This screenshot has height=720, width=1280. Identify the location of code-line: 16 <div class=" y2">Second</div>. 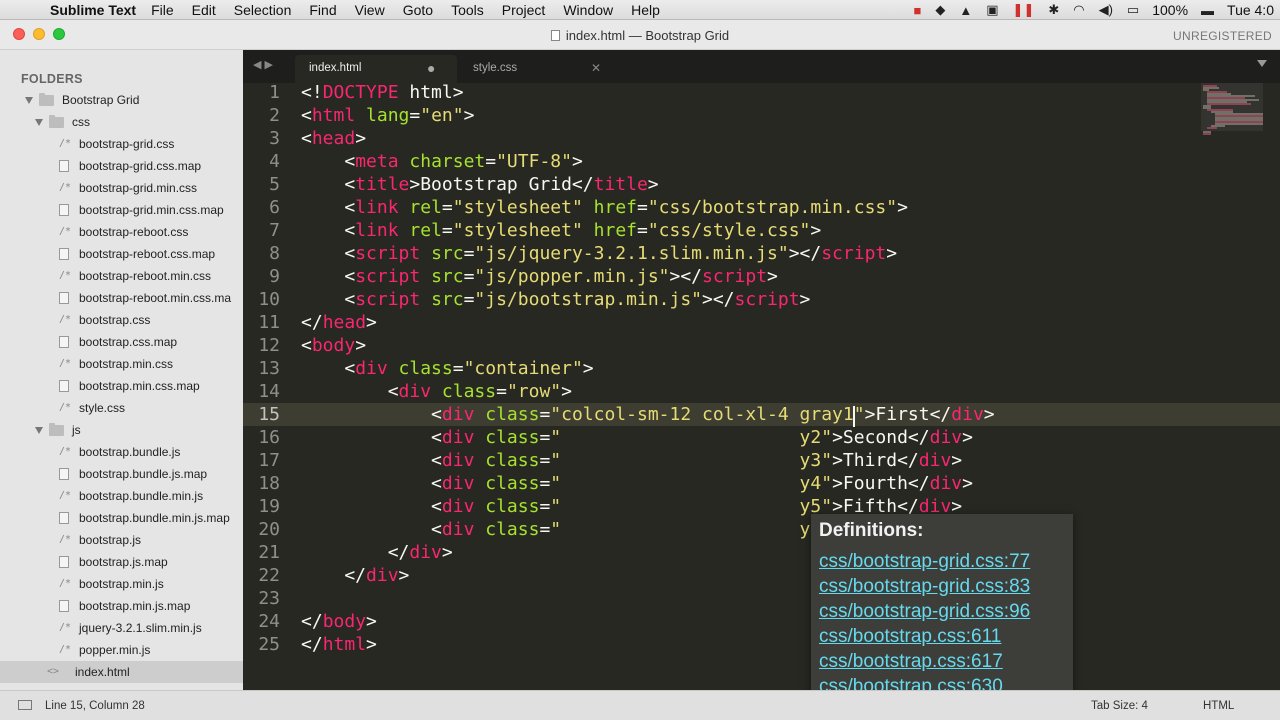
(761, 437).